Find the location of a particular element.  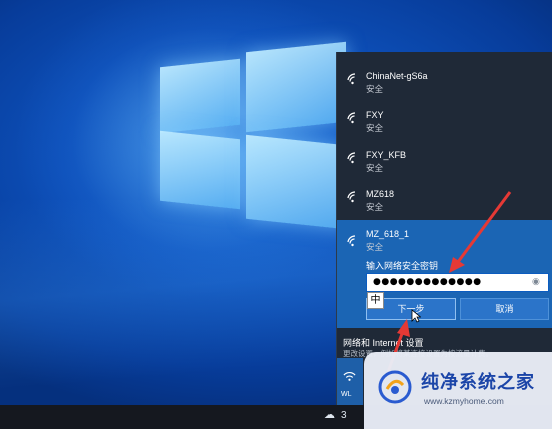

watermark-url: www.kzmyhome.com is located at coordinates (464, 401).